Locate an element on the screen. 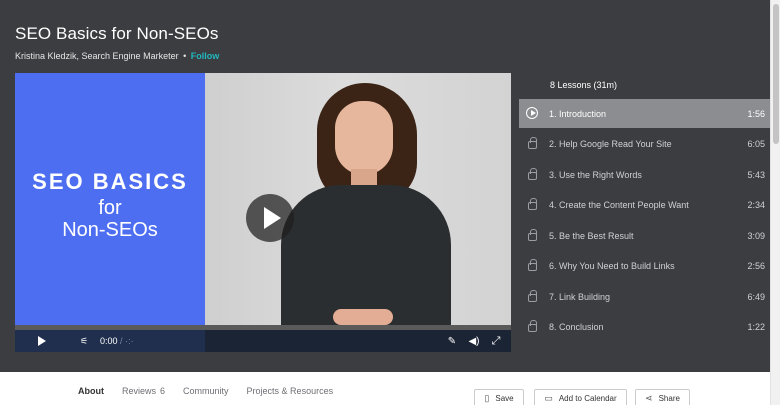 This screenshot has height=405, width=780. slate-line-1: SEO BASICS is located at coordinates (110, 181).